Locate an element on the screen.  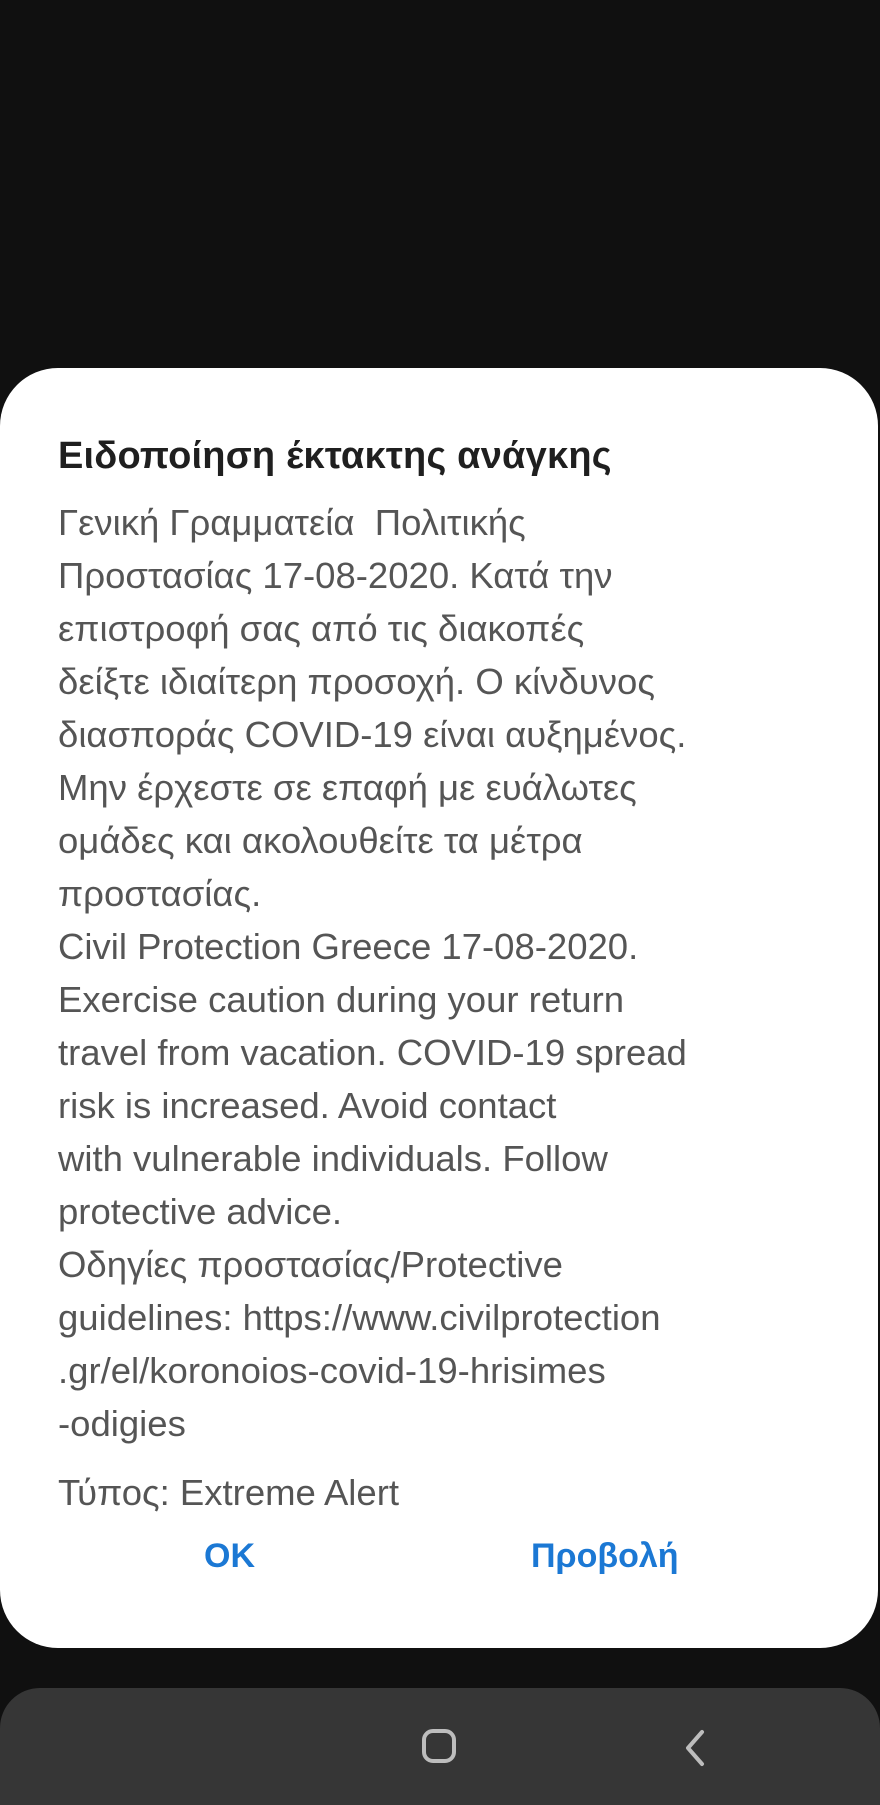
message-line: .gr/el/koronoios-covid-19-hrisimes is located at coordinates (332, 1370).